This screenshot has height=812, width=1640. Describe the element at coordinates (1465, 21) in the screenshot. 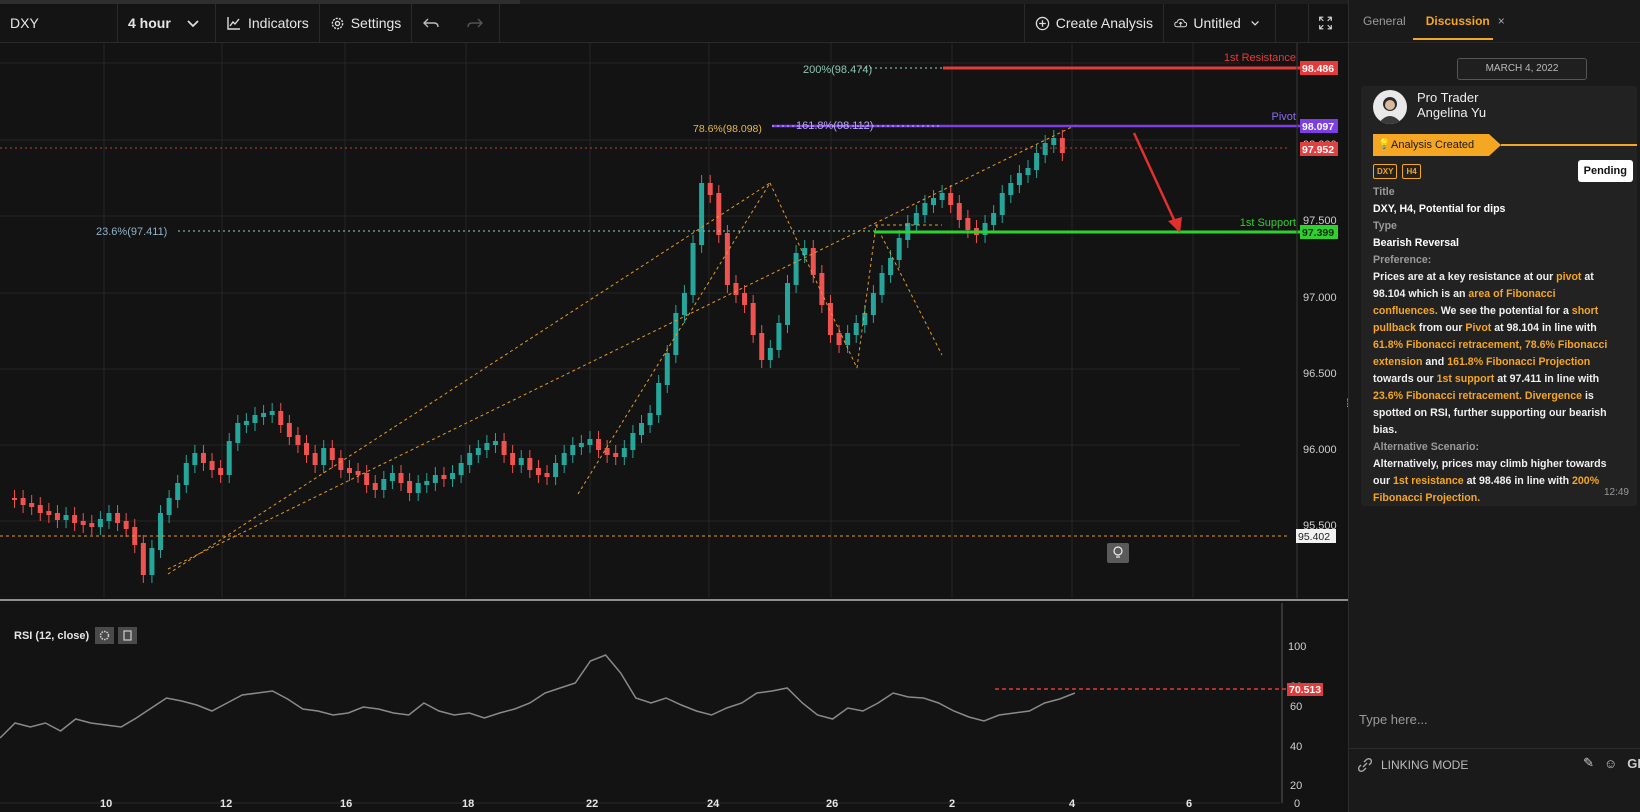

I see `tab-discussion: Discussion ×` at that location.